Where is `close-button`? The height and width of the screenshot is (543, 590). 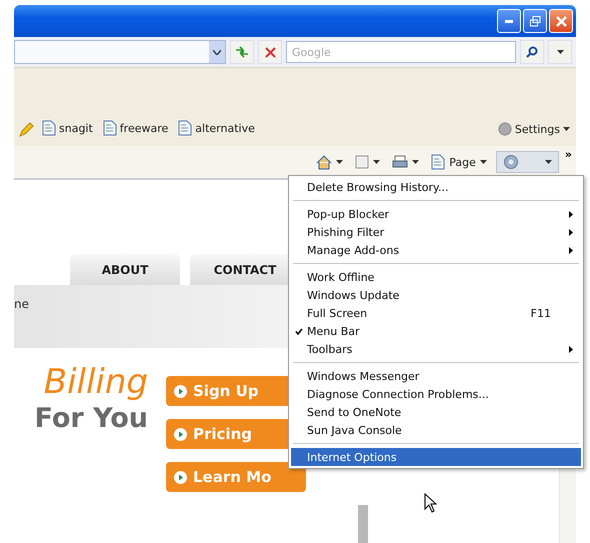 close-button is located at coordinates (561, 21).